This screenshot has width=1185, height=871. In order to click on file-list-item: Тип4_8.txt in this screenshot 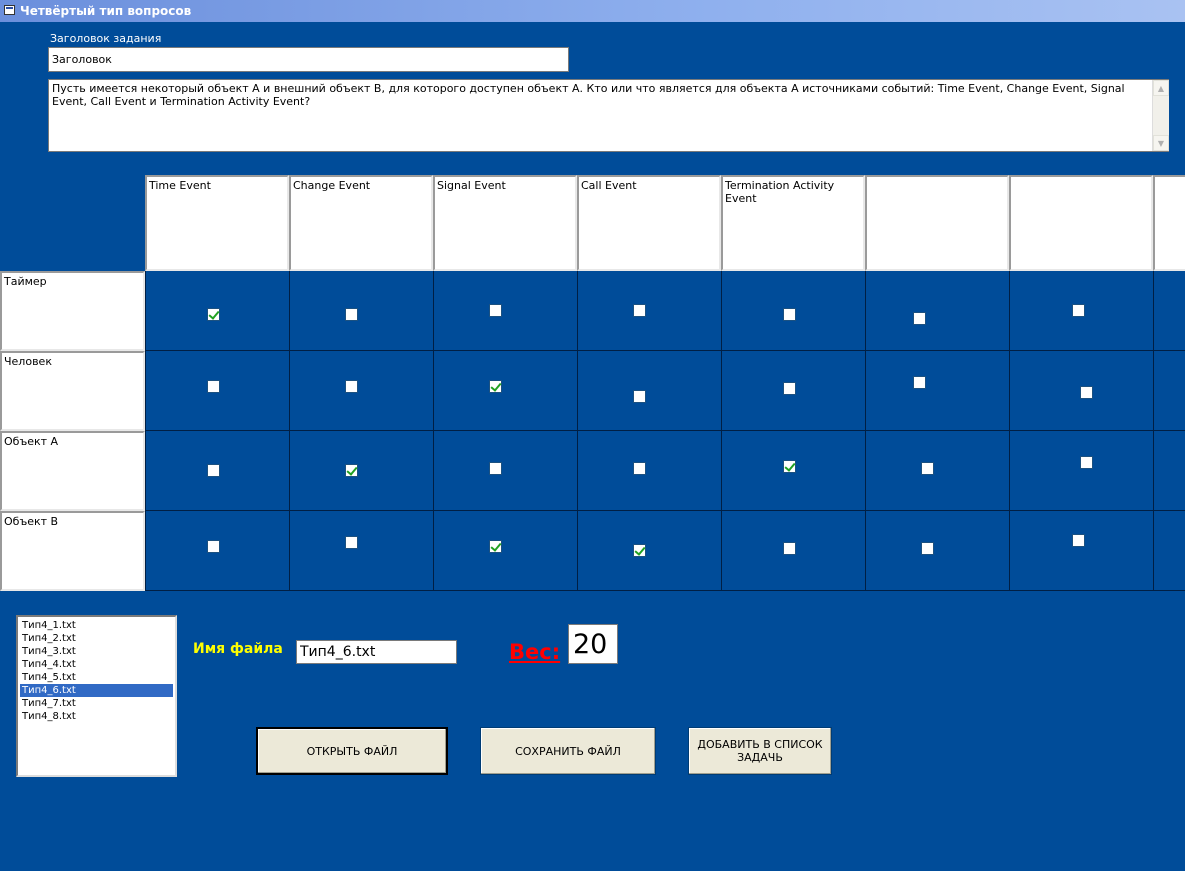, I will do `click(96, 716)`.